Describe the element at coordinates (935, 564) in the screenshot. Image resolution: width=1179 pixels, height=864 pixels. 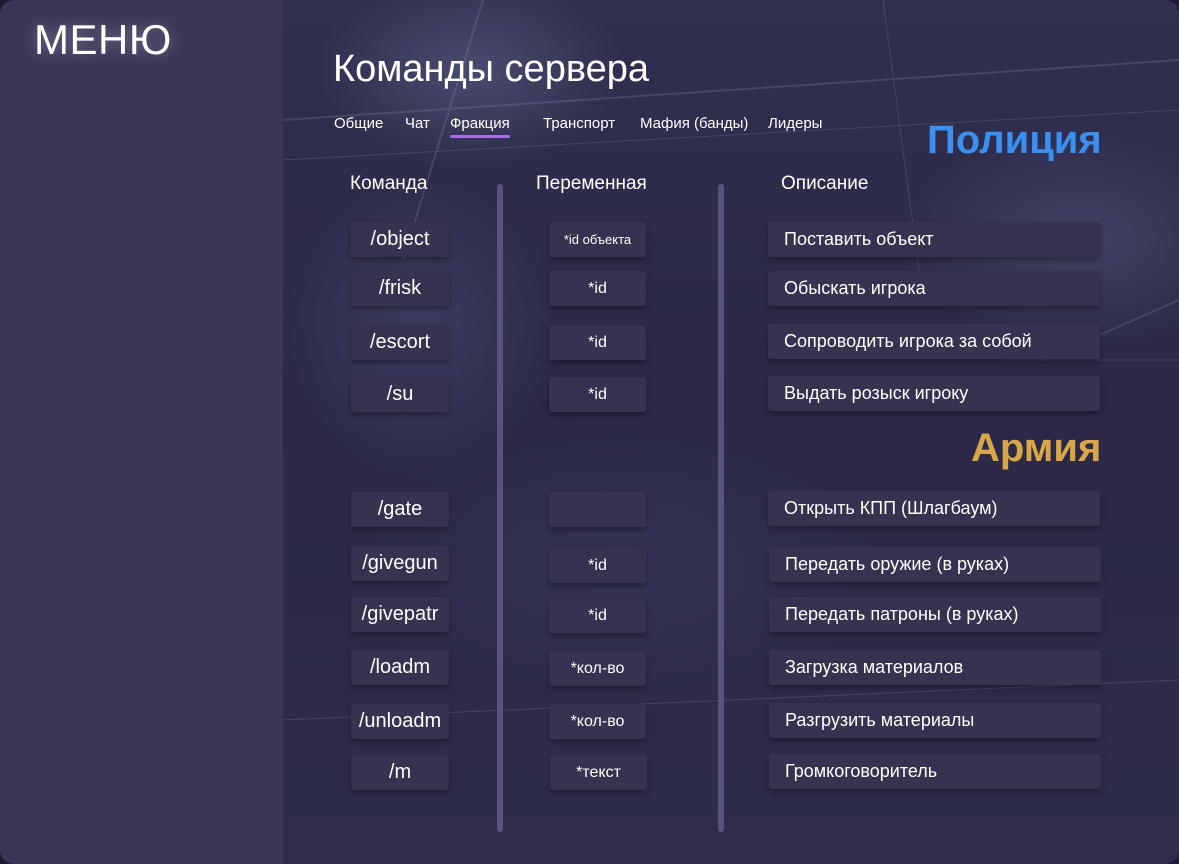
I see `description-cell: Передать оружие (в руках)` at that location.